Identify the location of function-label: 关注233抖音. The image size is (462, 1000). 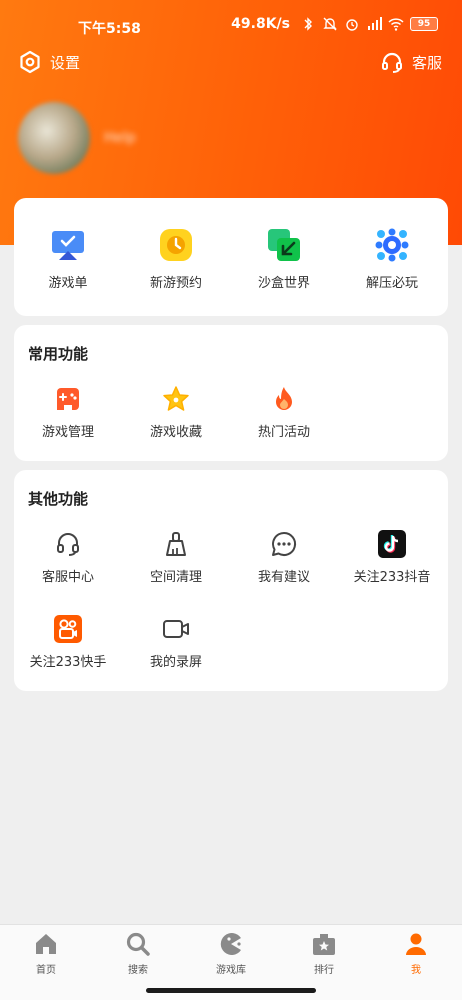
(392, 577).